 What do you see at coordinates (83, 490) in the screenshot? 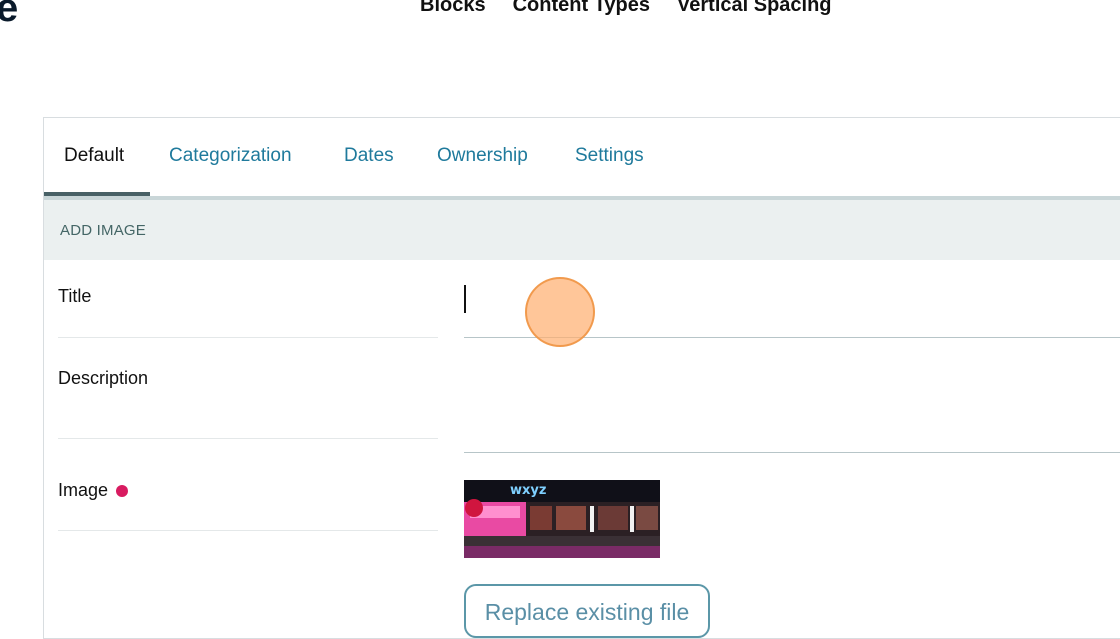
I see `image-label-text: Image` at bounding box center [83, 490].